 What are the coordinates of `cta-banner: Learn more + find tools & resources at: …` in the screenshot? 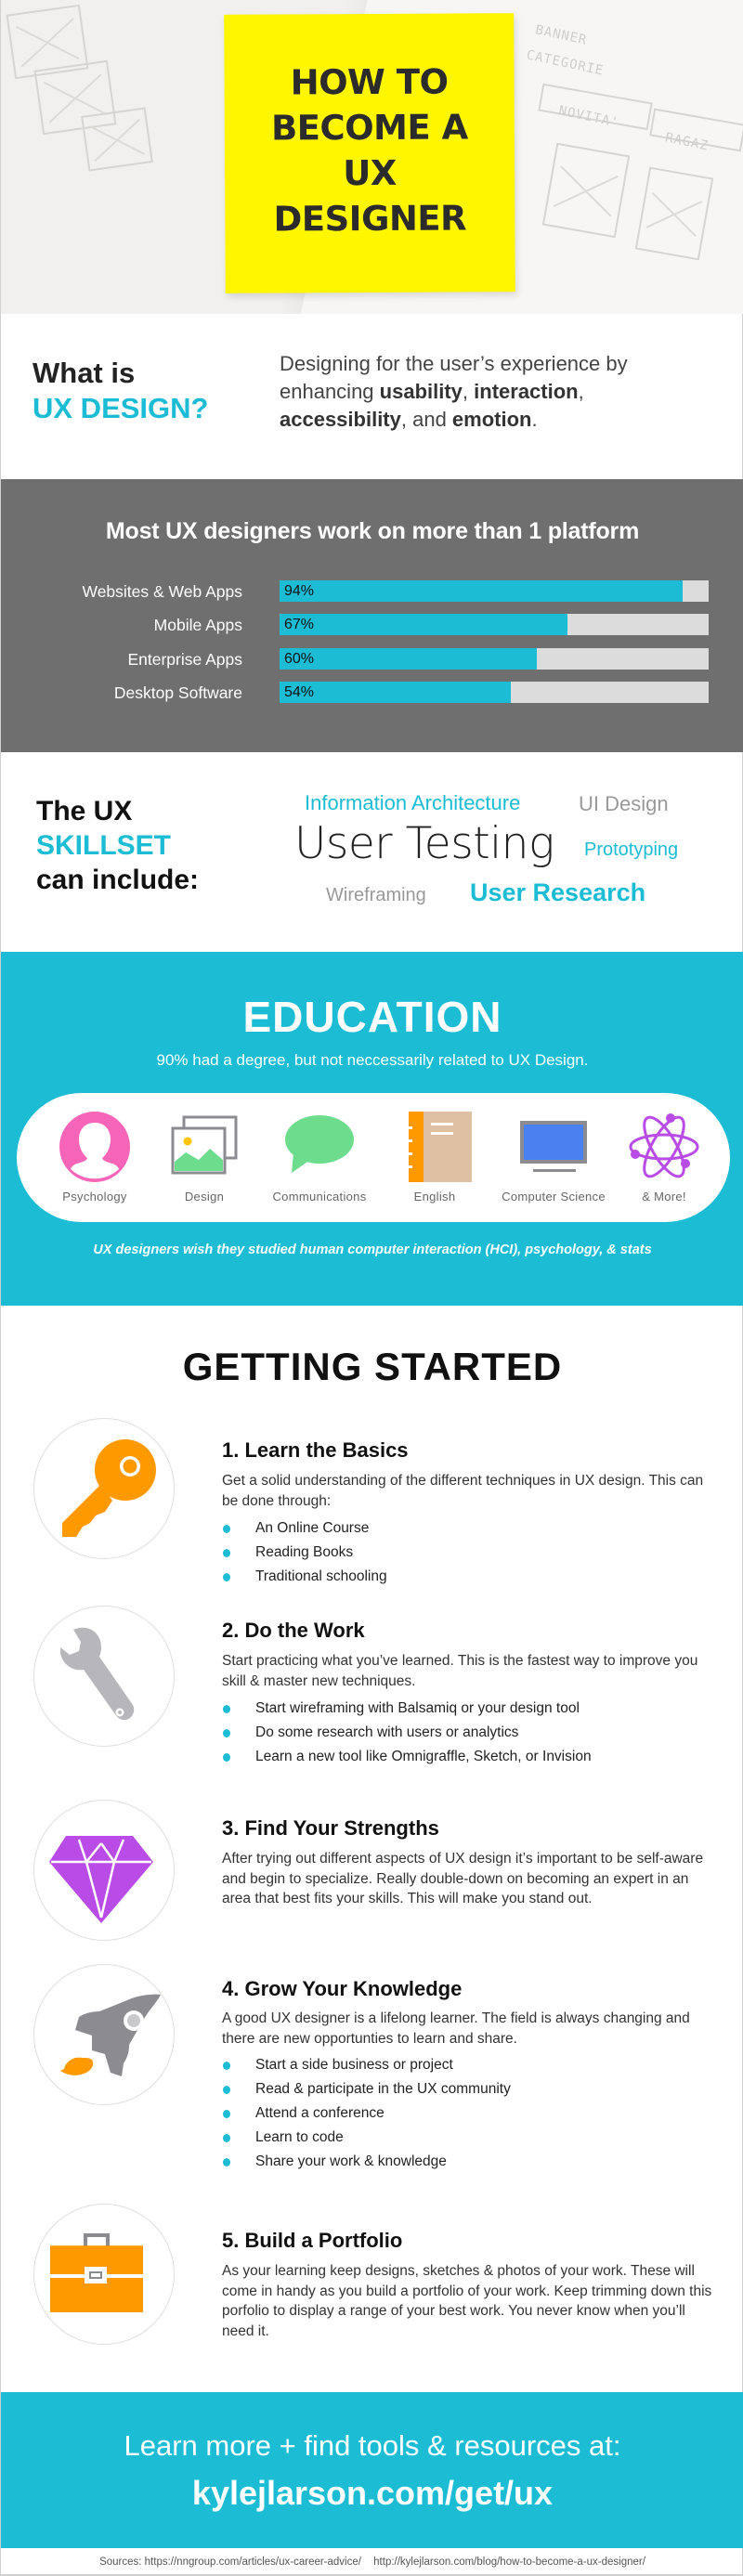 It's located at (372, 2470).